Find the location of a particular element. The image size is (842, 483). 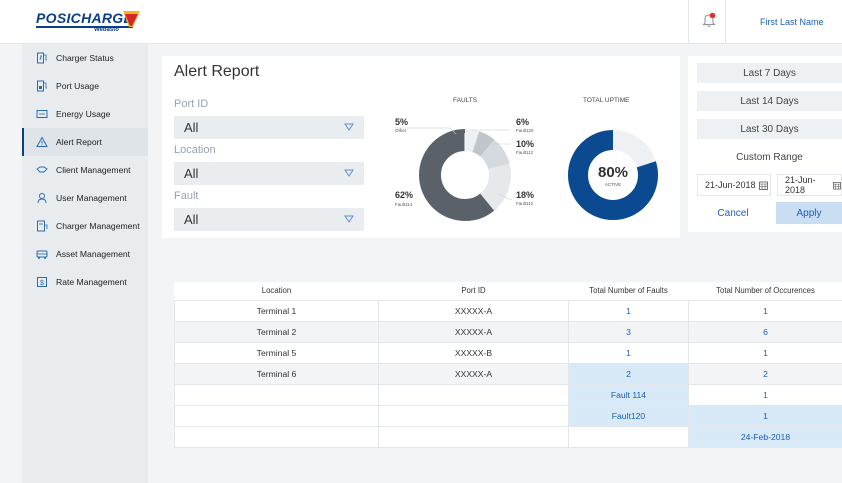

table-row: Terminal 2 XXXXX-A 3 6 is located at coordinates (508, 332).